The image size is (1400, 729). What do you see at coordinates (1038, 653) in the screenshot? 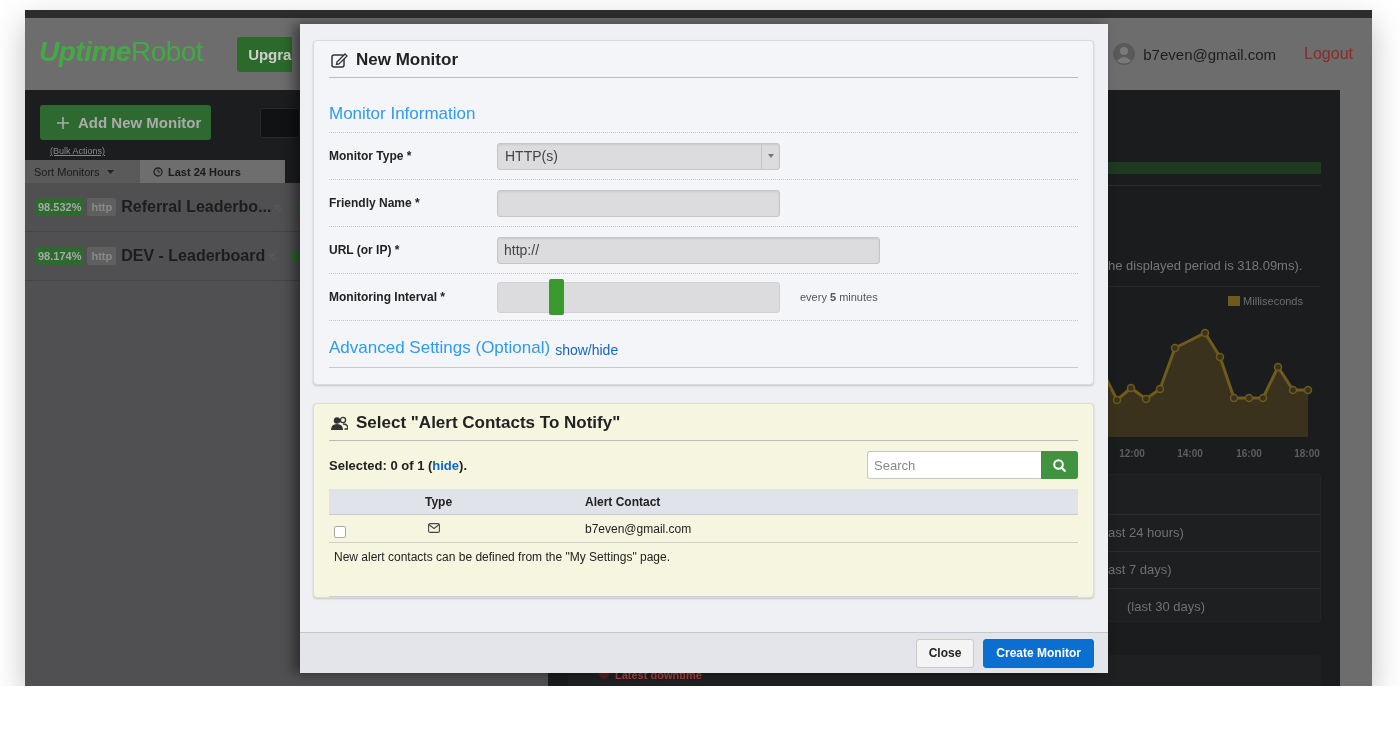
I see `create-button: Create Monitor` at bounding box center [1038, 653].